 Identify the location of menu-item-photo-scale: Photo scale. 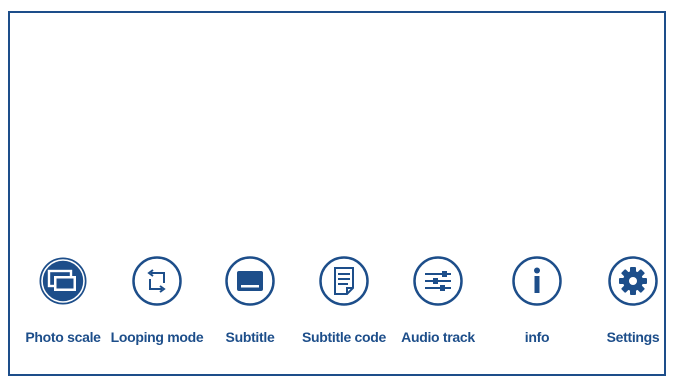
(63, 305).